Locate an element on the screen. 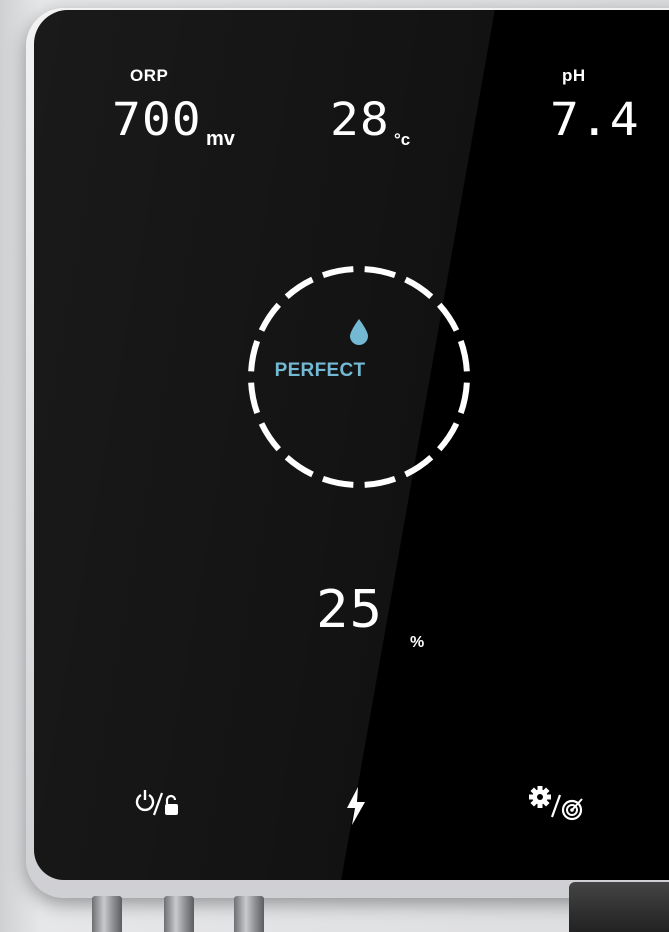  temperature-unit: °c is located at coordinates (402, 139).